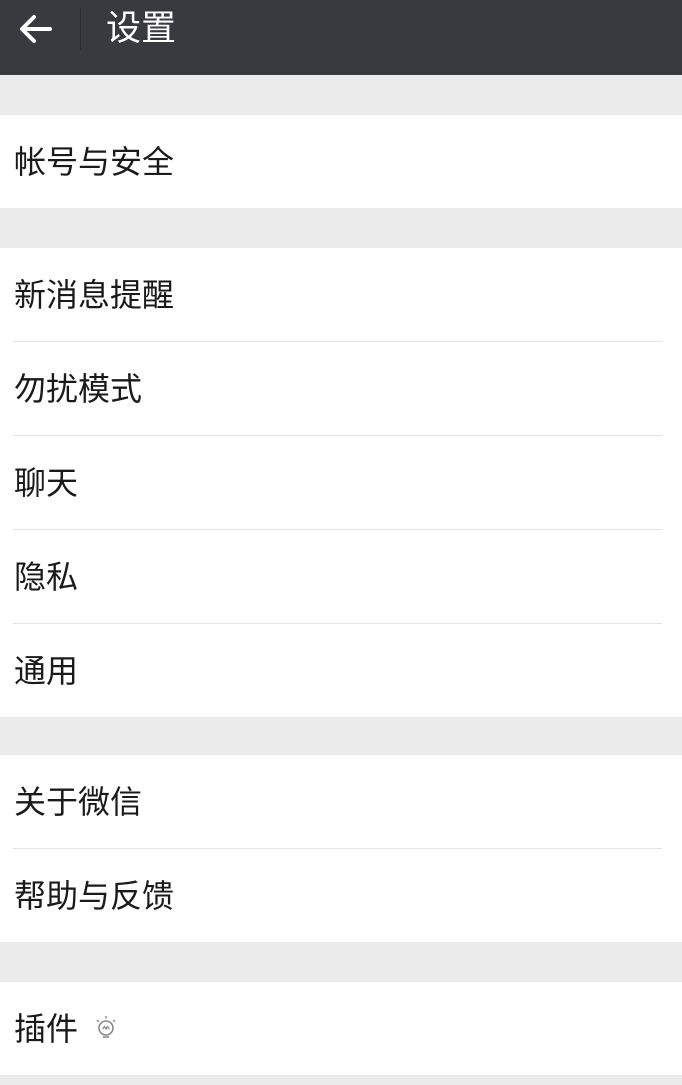 The height and width of the screenshot is (1085, 682). What do you see at coordinates (46, 1028) in the screenshot?
I see `settings-item-label: 插件` at bounding box center [46, 1028].